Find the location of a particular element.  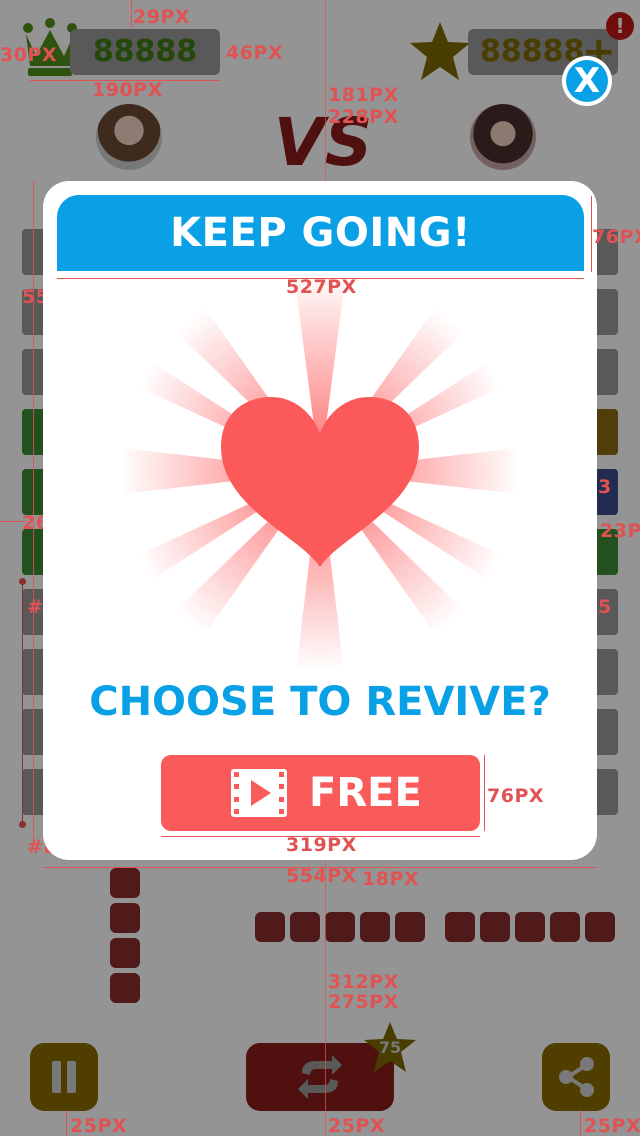

free-revive-button: FREE is located at coordinates (320, 793).